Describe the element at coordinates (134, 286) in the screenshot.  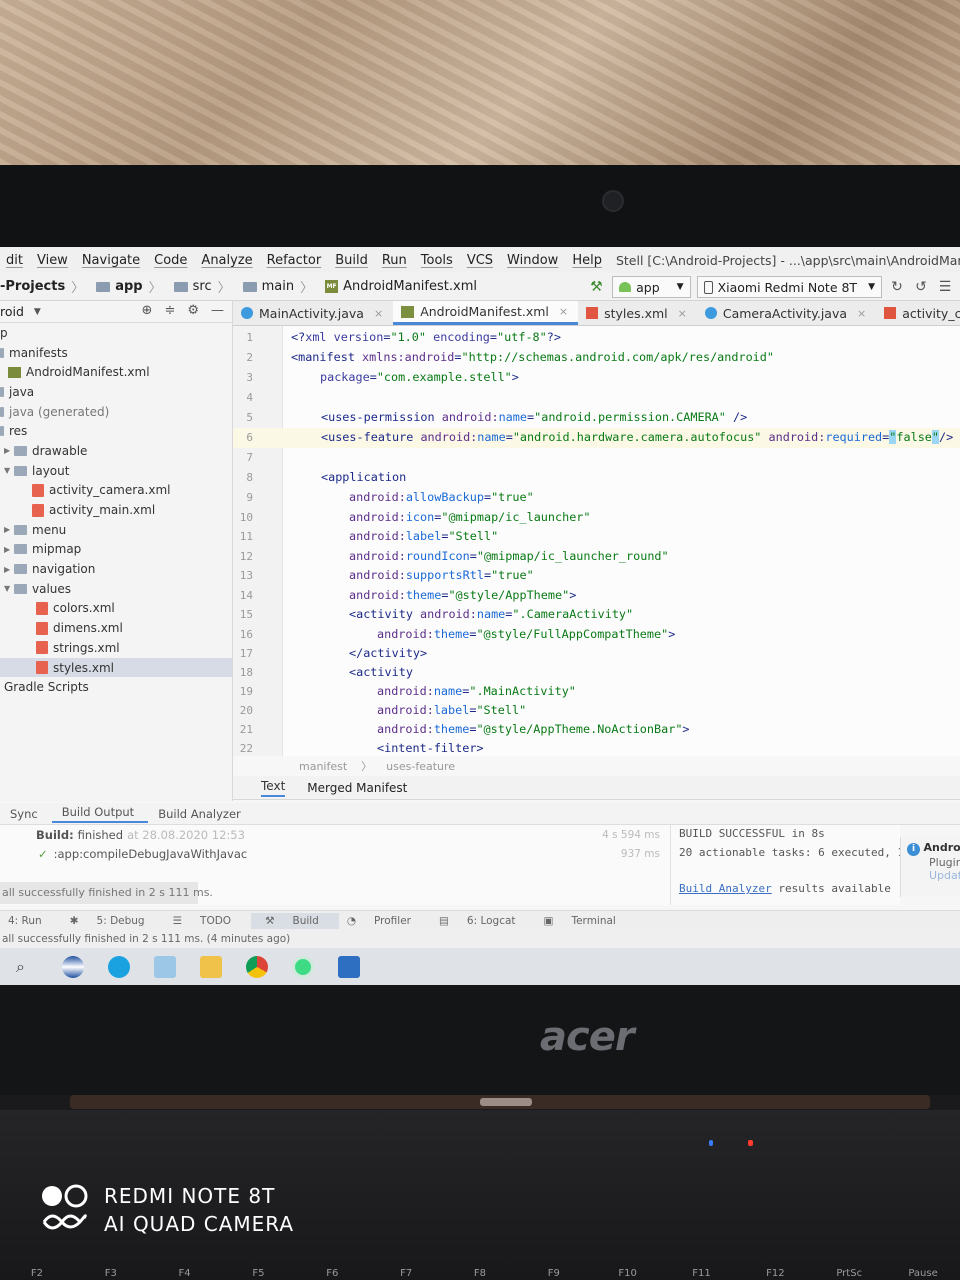
I see `breadcrumb-app: app 〉` at that location.